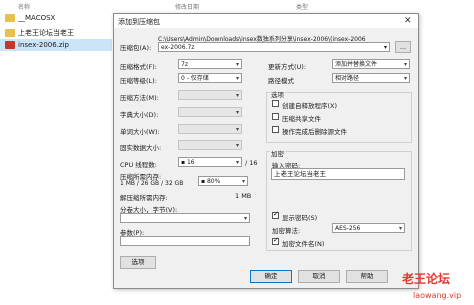 This screenshot has height=305, width=474. I want to click on file-name: __MACOSX, so click(37, 18).